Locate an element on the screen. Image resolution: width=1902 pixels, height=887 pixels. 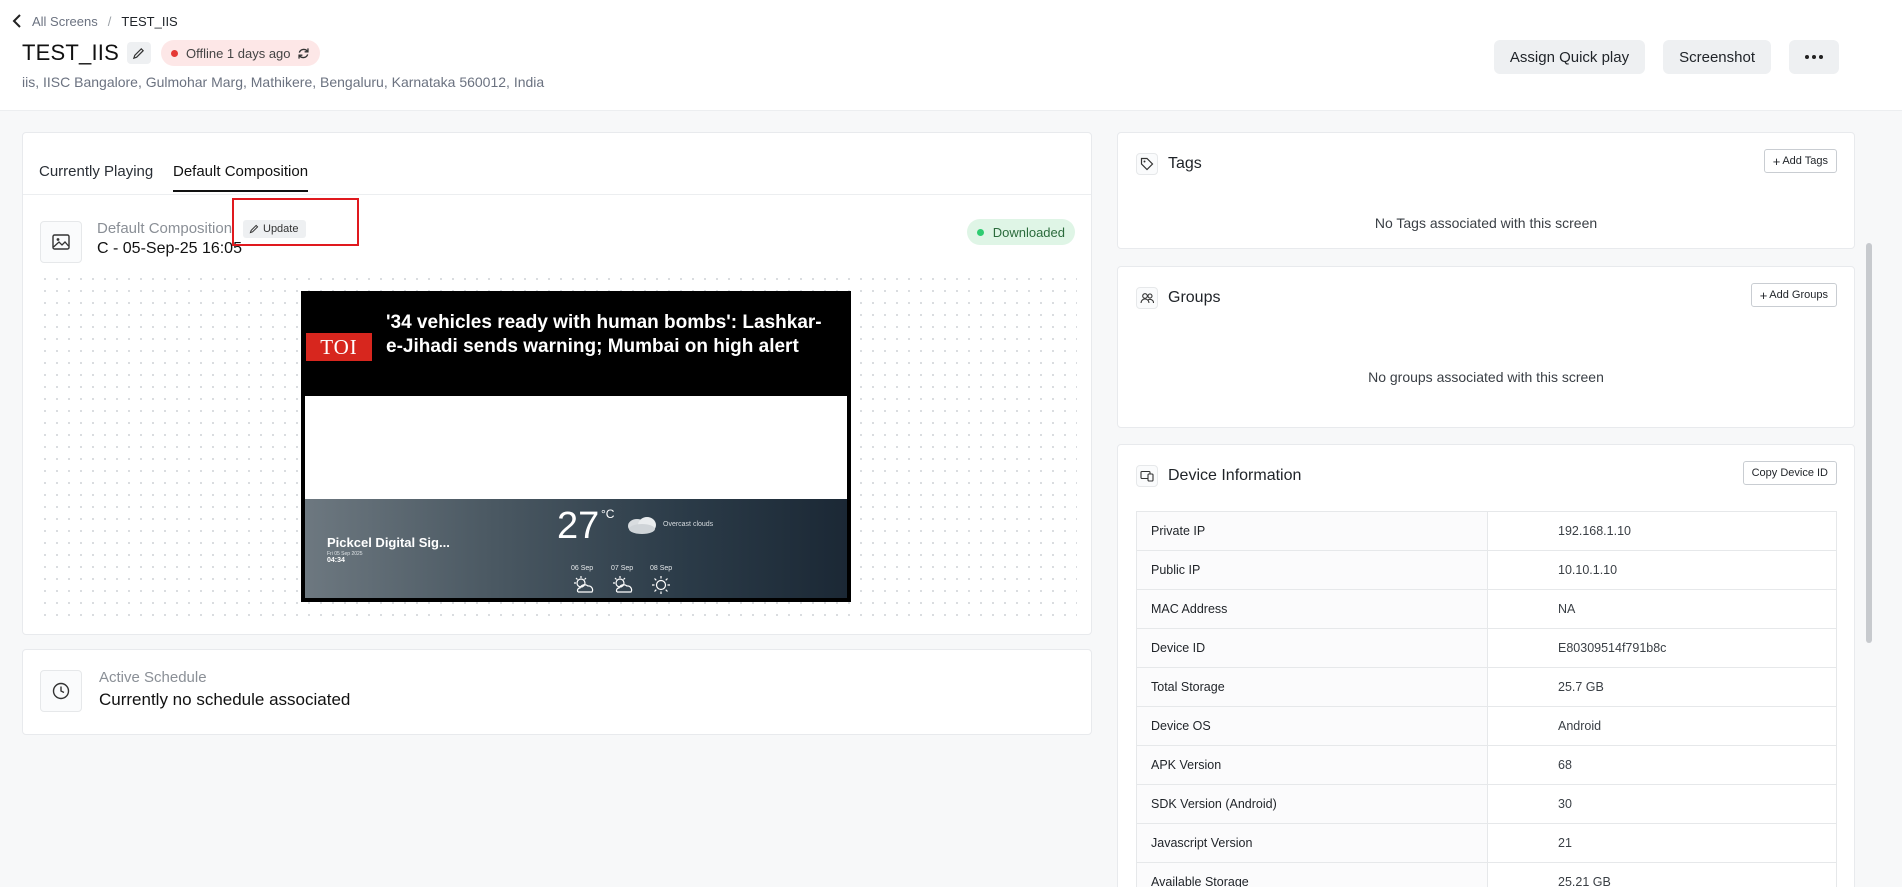
tab-default-composition: Default Composition is located at coordinates (241, 177).